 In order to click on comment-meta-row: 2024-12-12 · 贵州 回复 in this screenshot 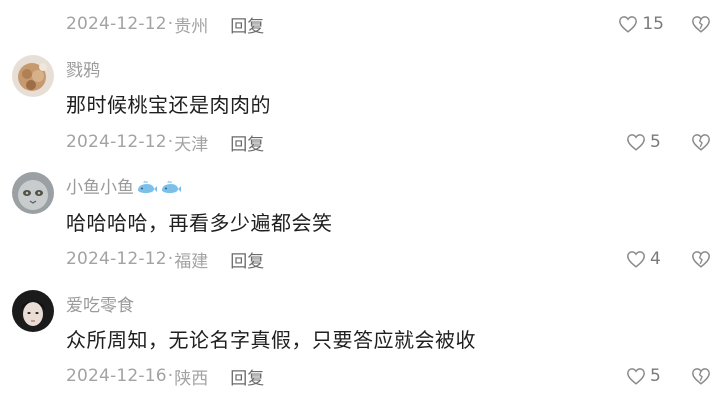, I will do `click(390, 24)`.